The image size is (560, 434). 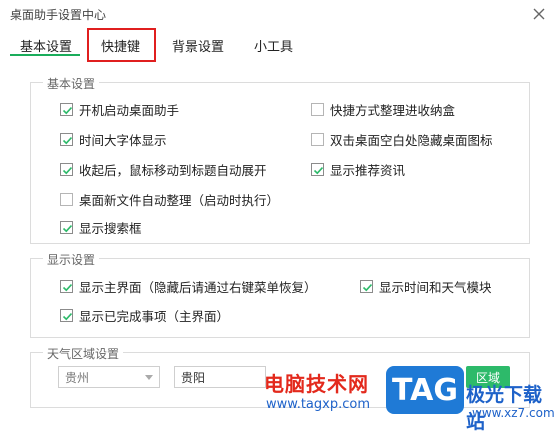 I want to click on weather-region-legend: 天气区域设置, so click(x=83, y=353).